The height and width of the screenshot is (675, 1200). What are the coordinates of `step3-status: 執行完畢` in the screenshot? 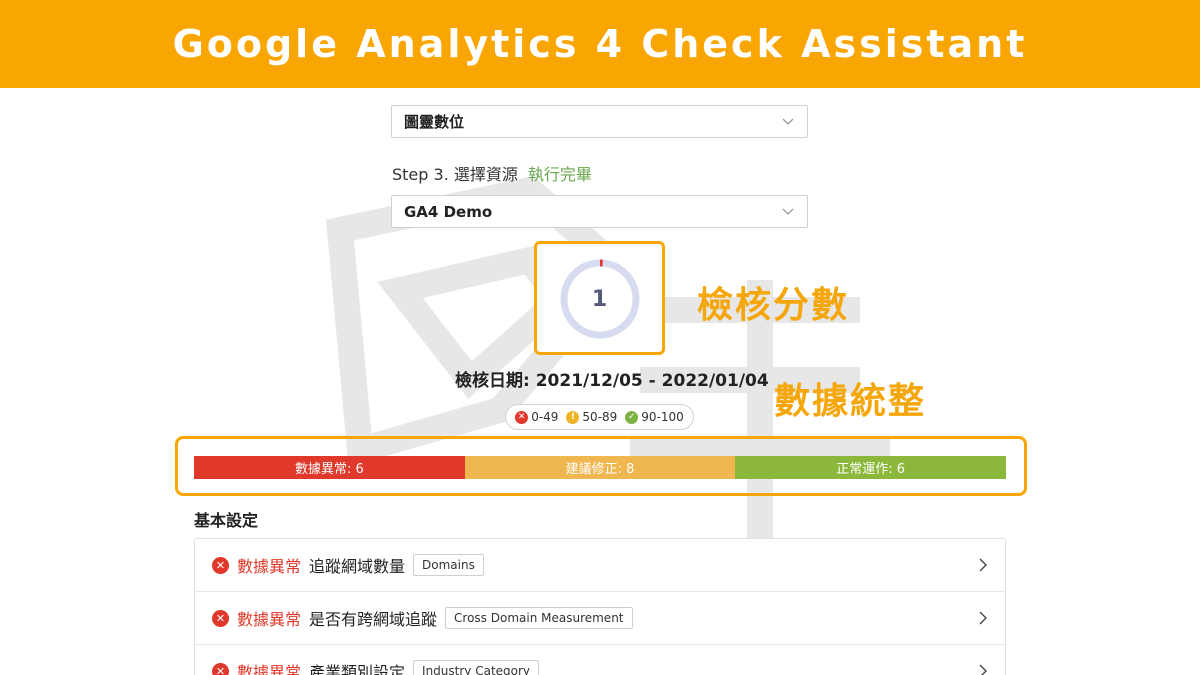 It's located at (559, 174).